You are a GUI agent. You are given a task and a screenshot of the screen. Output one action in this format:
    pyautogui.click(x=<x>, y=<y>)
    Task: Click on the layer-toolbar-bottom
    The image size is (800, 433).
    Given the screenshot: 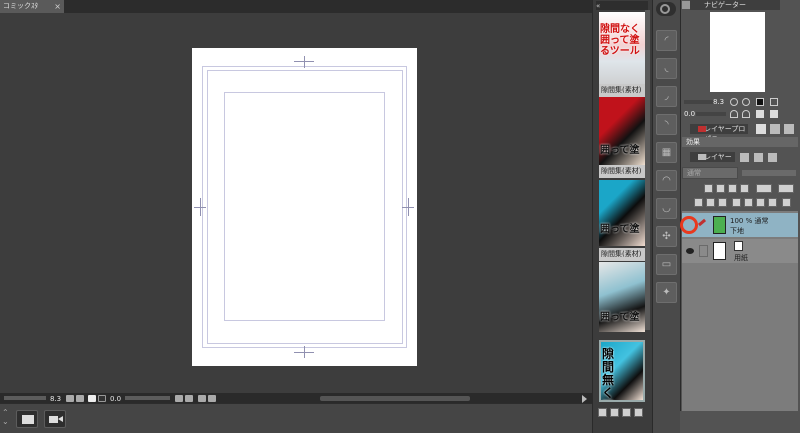 What is the action you would take?
    pyautogui.click(x=740, y=203)
    